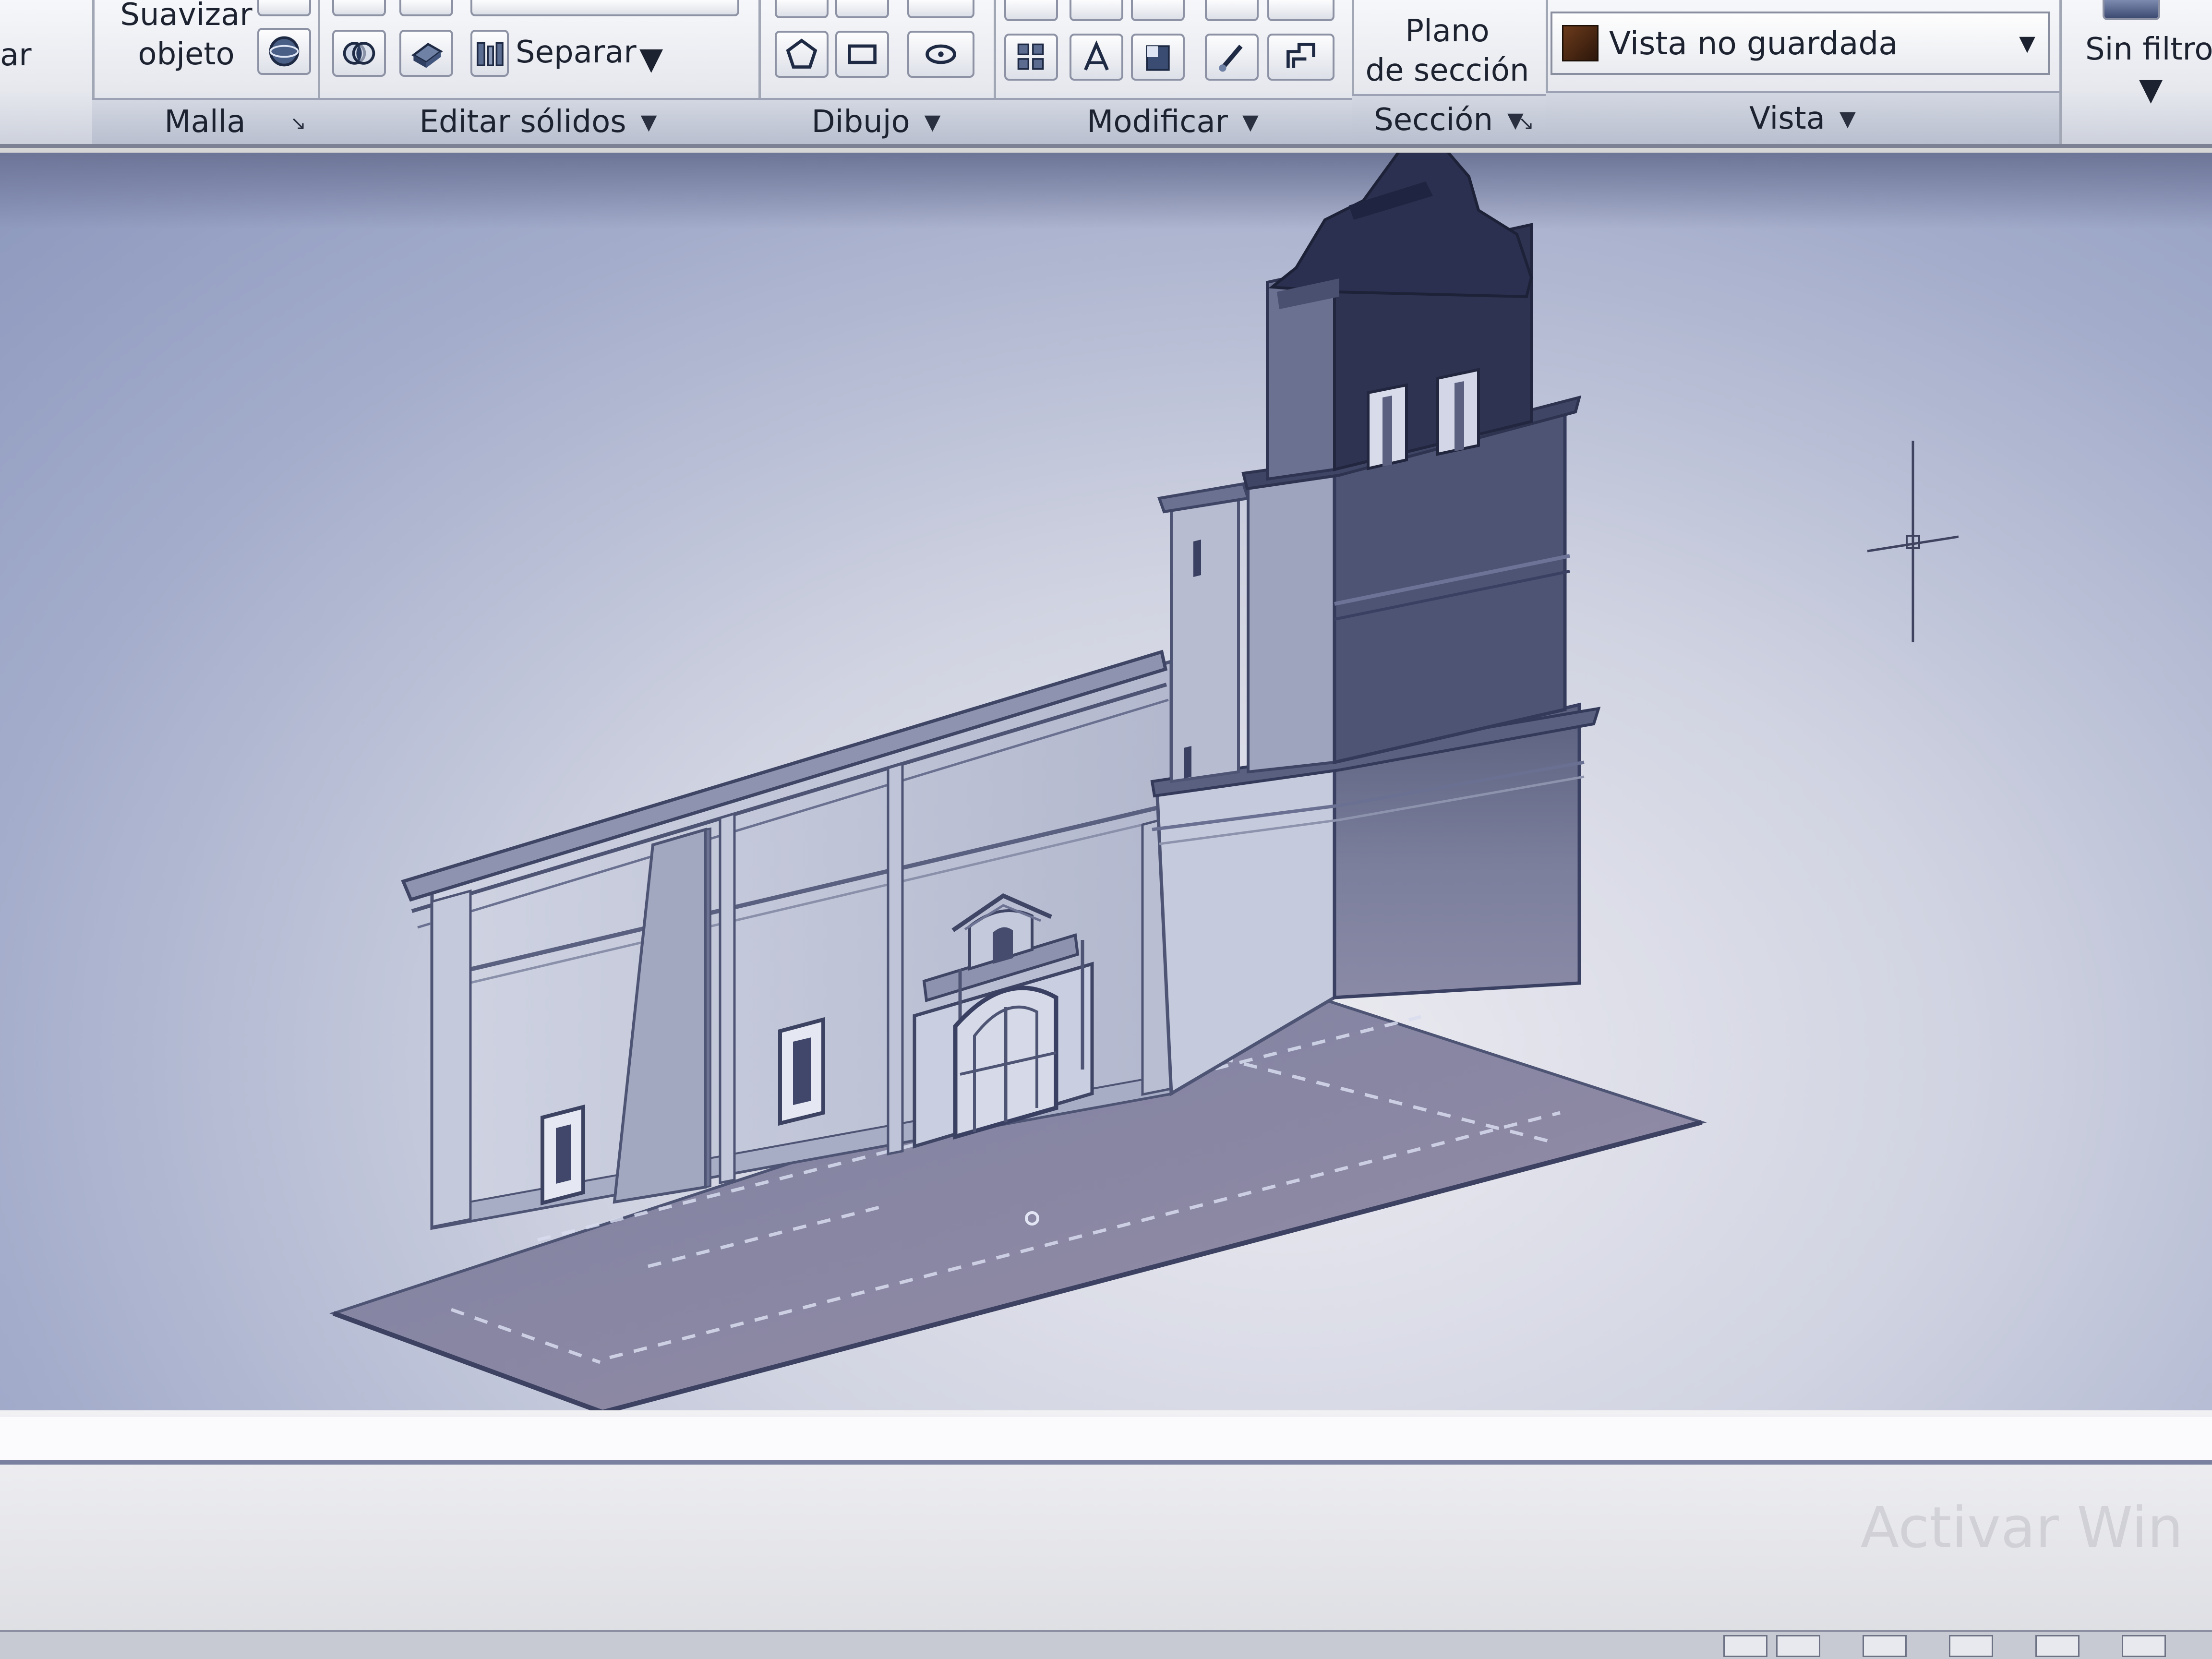  What do you see at coordinates (186, 54) in the screenshot?
I see `smooth-label-line2: objeto` at bounding box center [186, 54].